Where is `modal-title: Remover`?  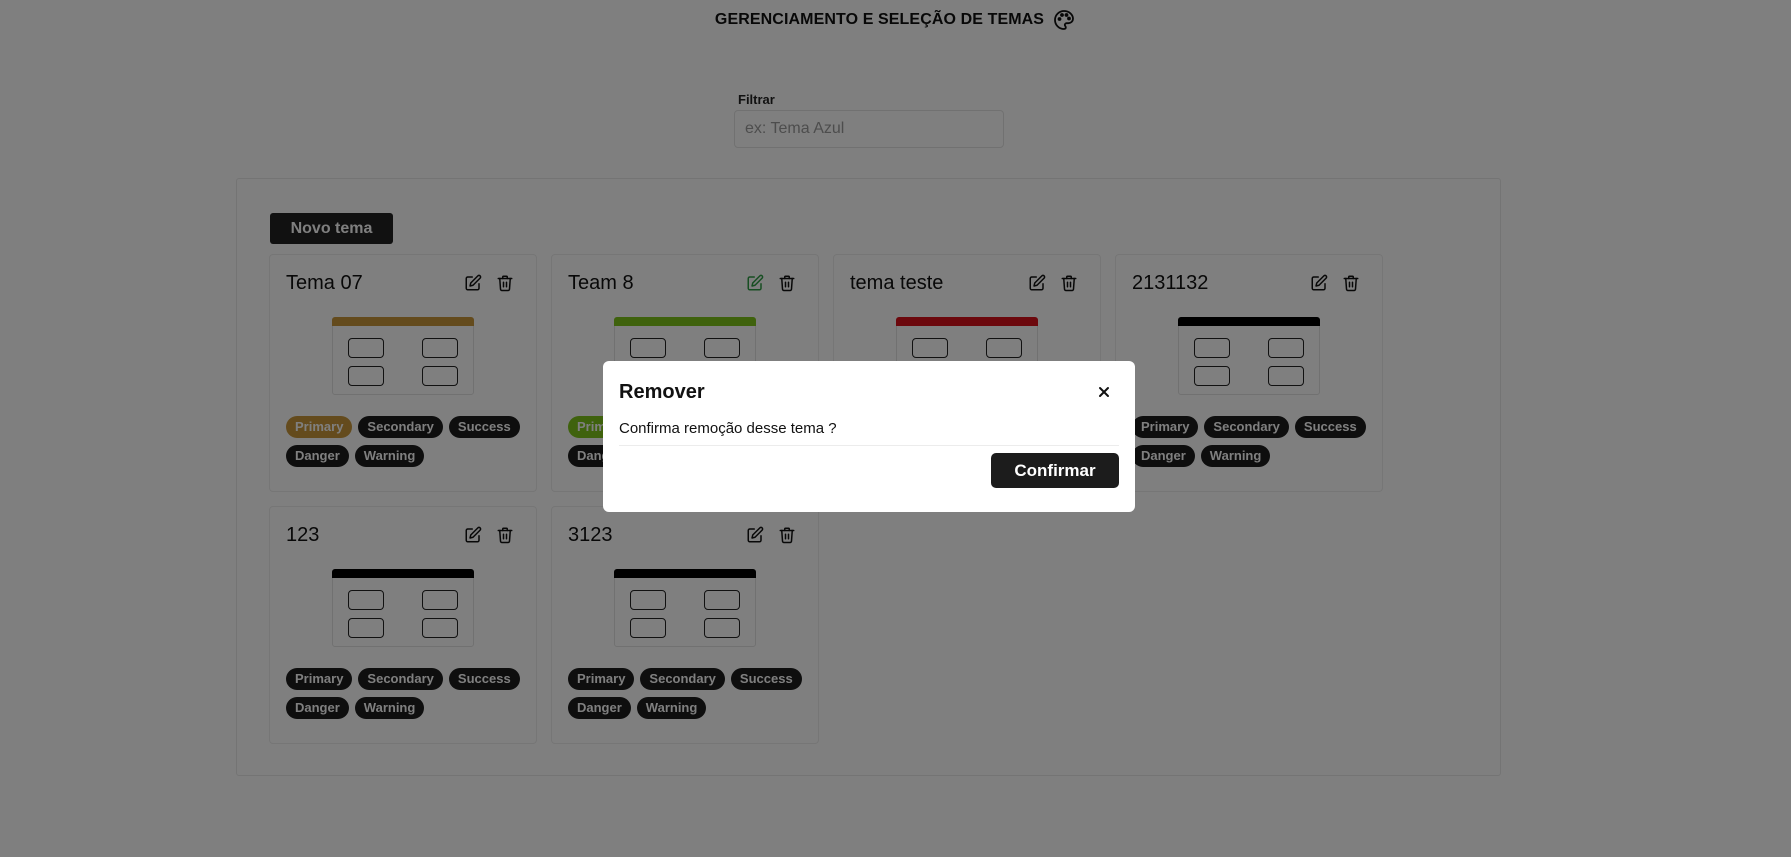 modal-title: Remover is located at coordinates (662, 392).